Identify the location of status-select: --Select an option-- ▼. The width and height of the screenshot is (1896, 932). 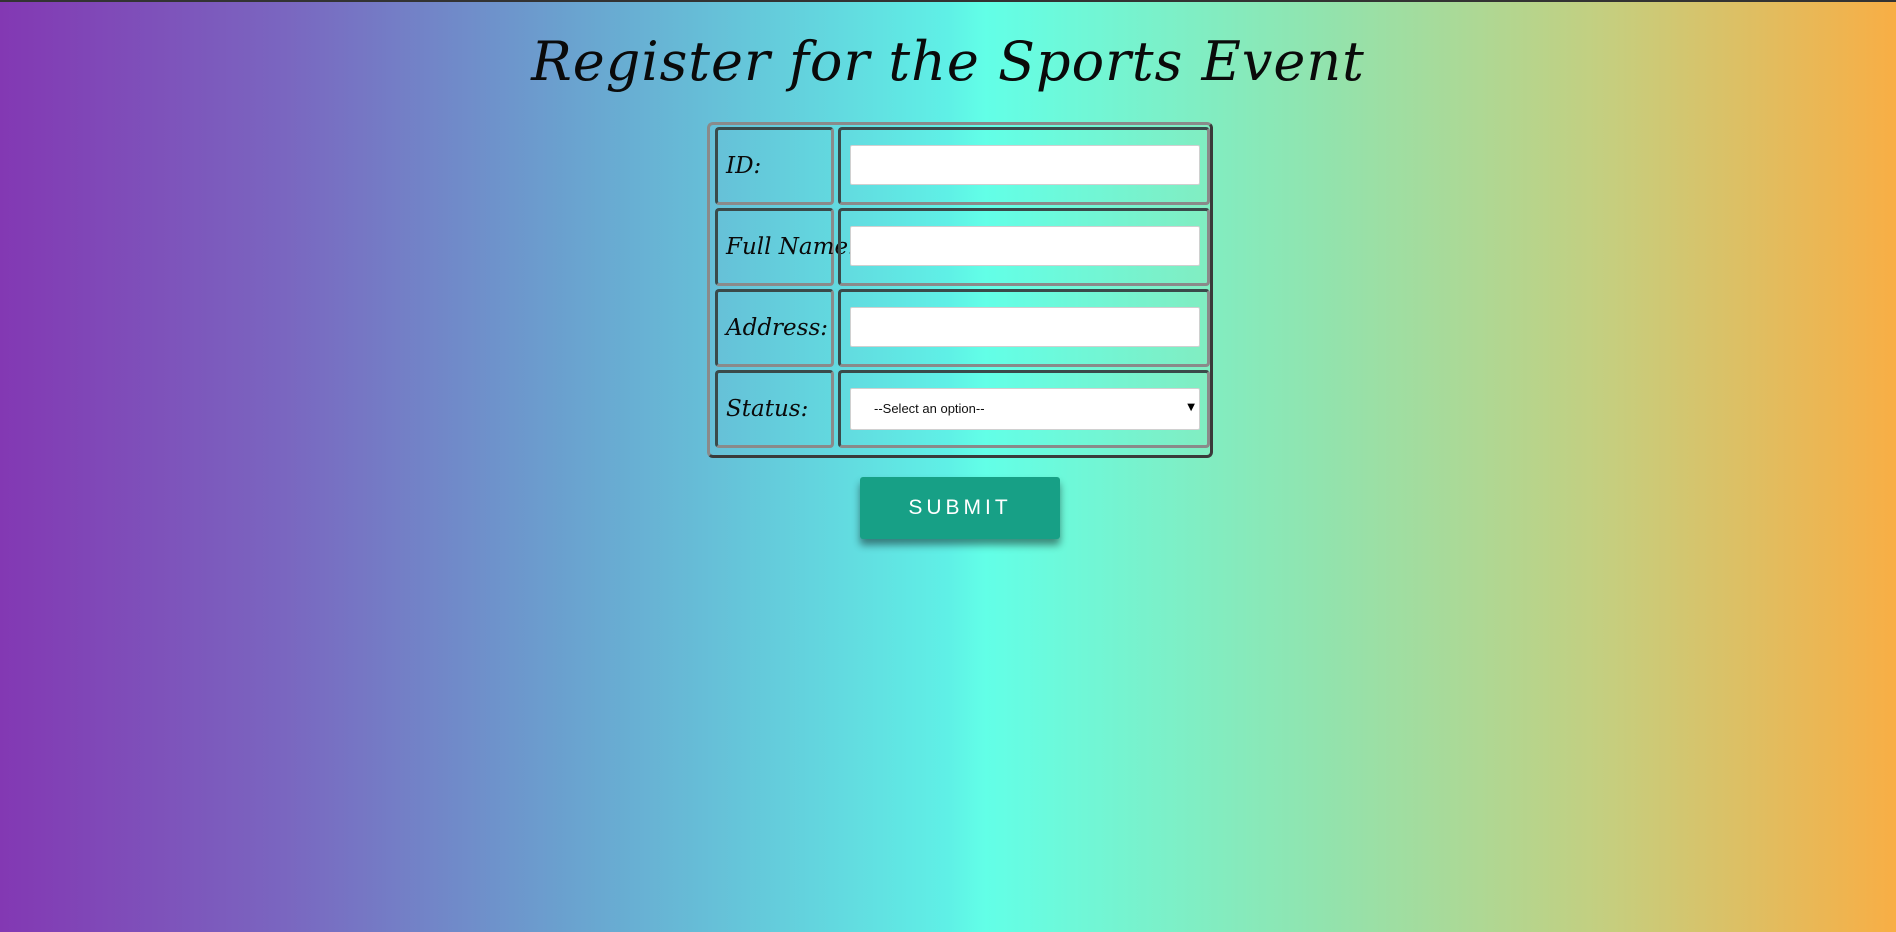
(1025, 409).